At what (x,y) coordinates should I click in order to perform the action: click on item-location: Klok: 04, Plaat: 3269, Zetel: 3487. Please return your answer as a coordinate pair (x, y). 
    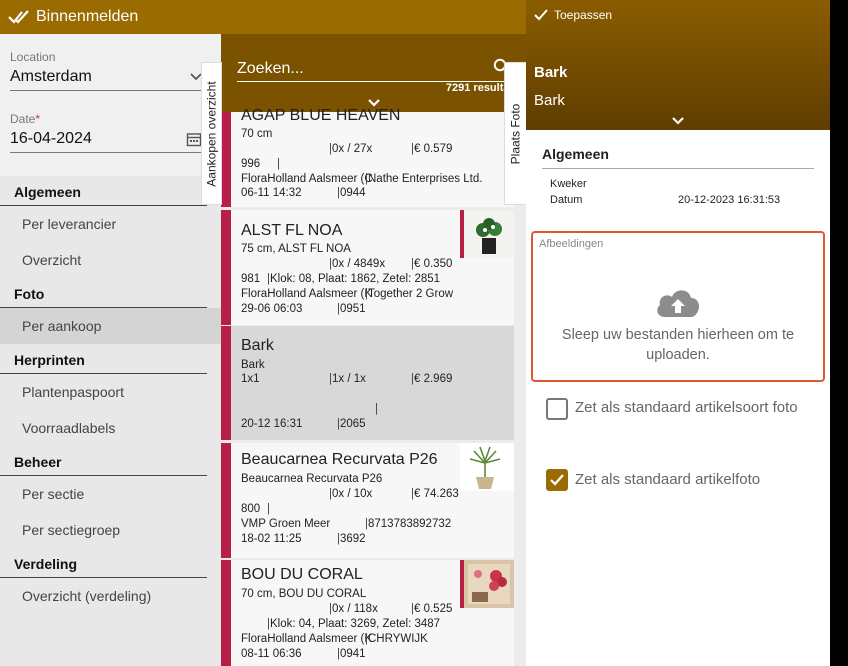
    Looking at the image, I should click on (355, 624).